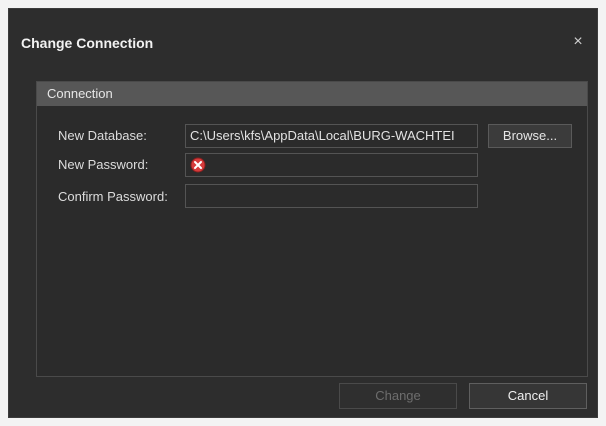  I want to click on confirm-password-label: Confirm Password:, so click(113, 196).